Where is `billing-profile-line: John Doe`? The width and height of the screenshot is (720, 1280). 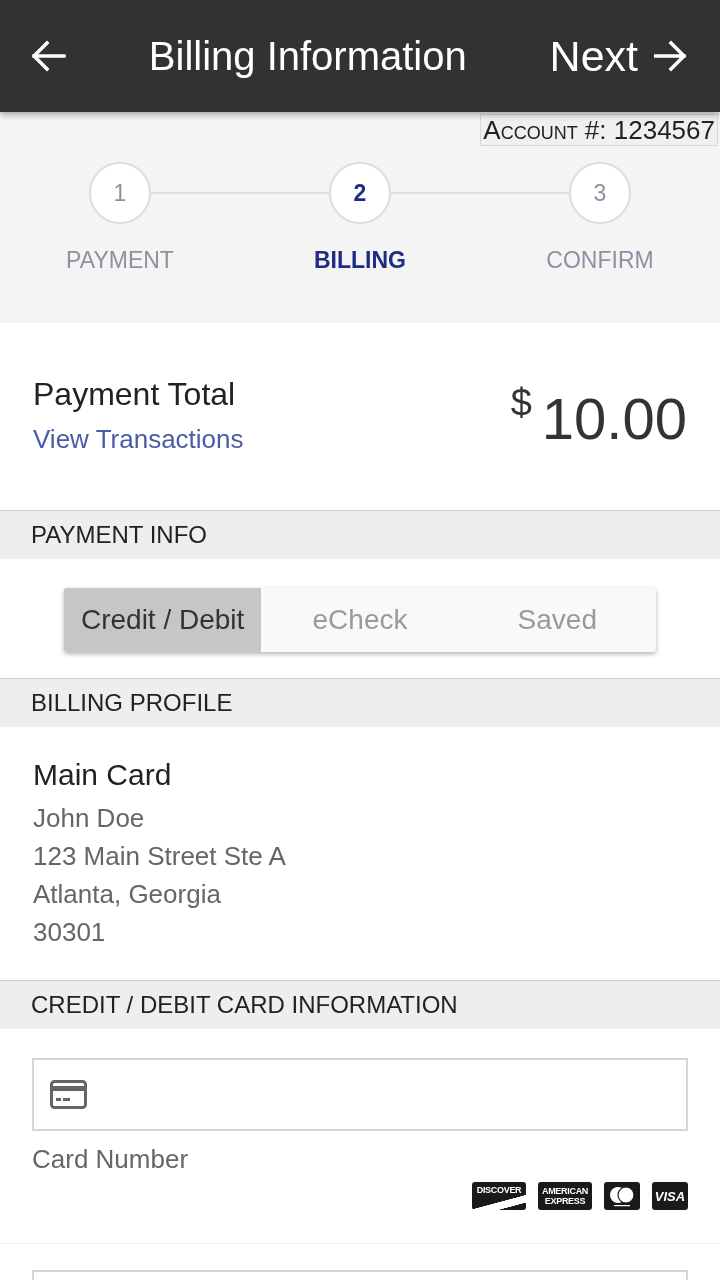
billing-profile-line: John Doe is located at coordinates (89, 818).